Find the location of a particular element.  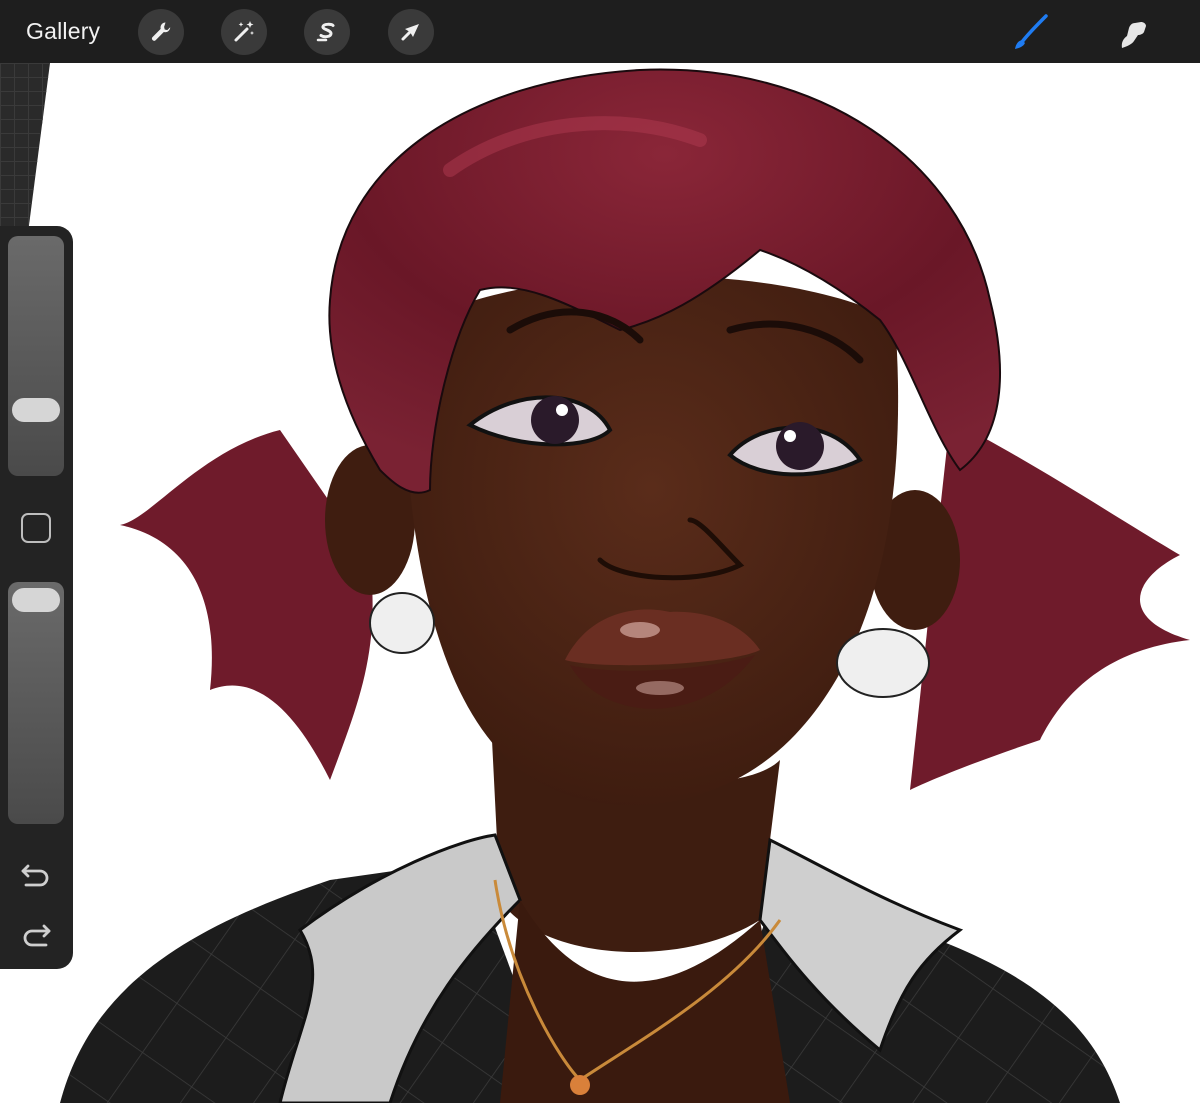

brush-icon is located at coordinates (1030, 32).